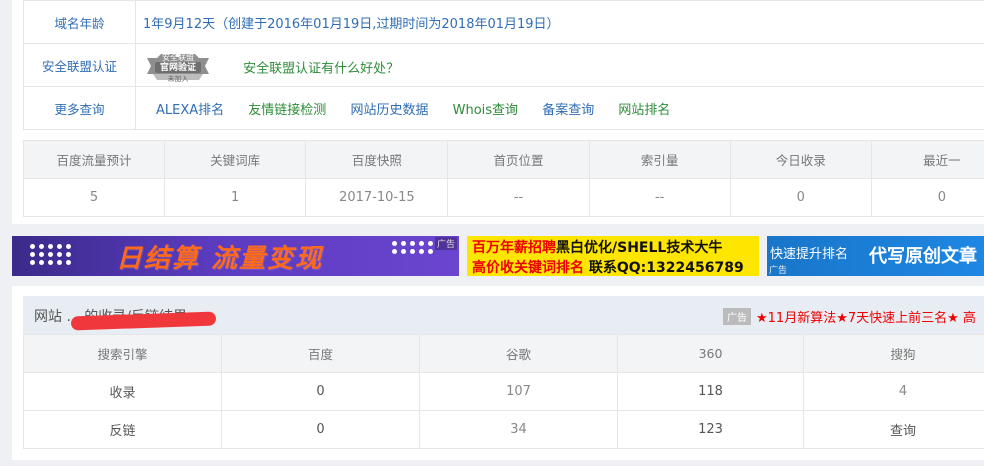 The height and width of the screenshot is (466, 984). I want to click on alexa-rank-link: ALEXA排名, so click(190, 108).